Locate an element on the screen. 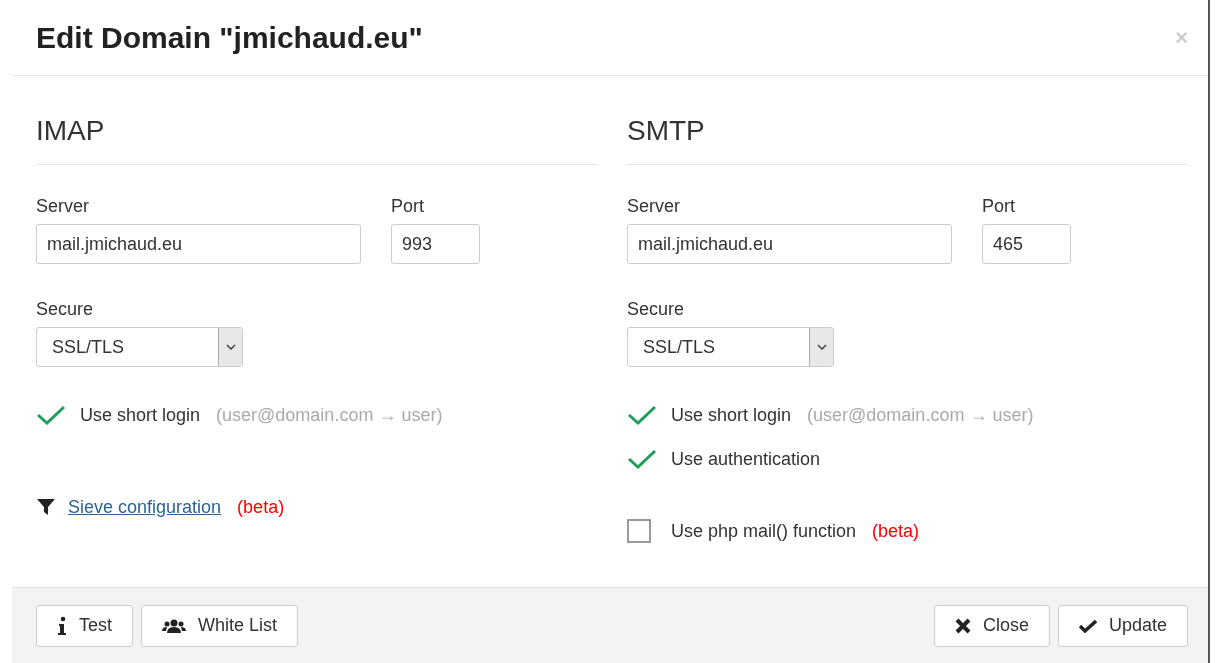 The height and width of the screenshot is (663, 1216). checkbox is located at coordinates (639, 531).